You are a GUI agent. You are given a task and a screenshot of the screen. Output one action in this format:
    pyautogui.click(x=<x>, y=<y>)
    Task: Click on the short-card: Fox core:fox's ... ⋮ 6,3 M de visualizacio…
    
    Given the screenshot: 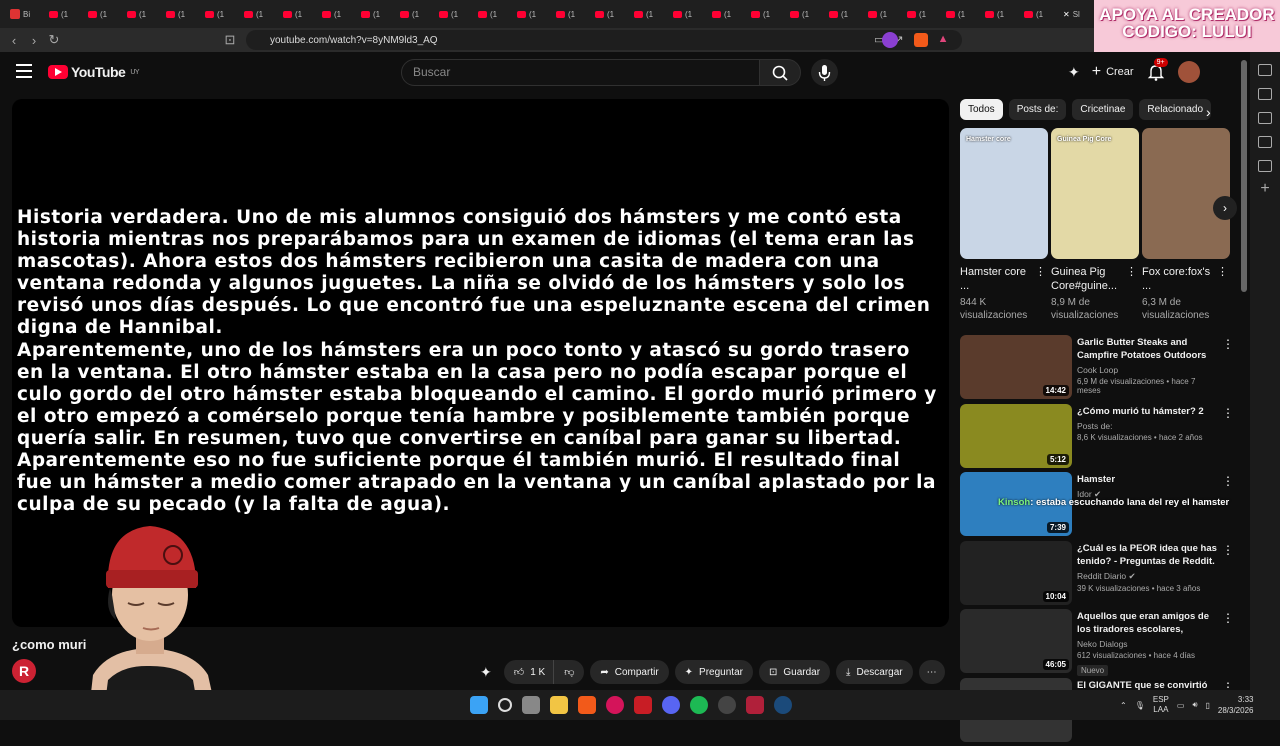 What is the action you would take?
    pyautogui.click(x=1186, y=225)
    